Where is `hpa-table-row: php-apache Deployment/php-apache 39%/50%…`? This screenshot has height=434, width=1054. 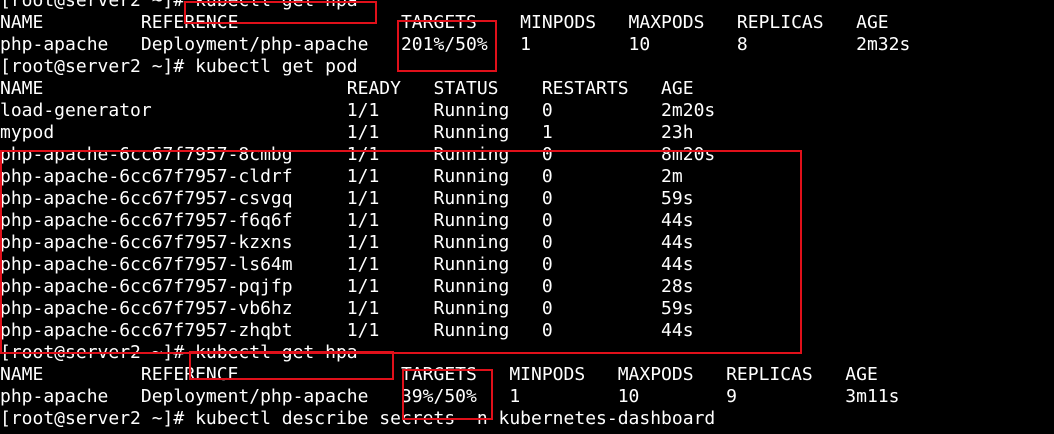
hpa-table-row: php-apache Deployment/php-apache 39%/50%… is located at coordinates (450, 396).